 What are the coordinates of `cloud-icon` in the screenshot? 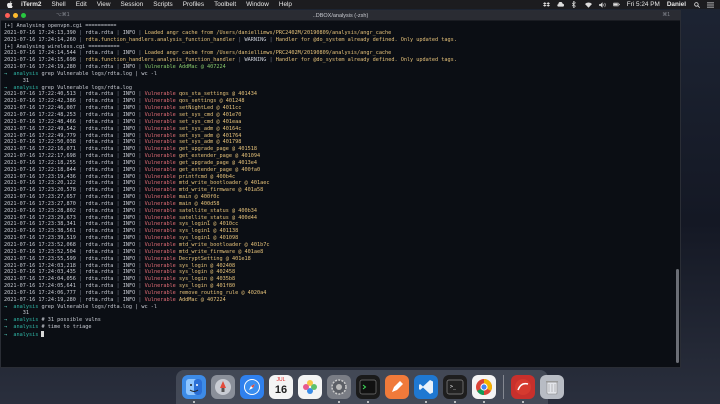 It's located at (560, 4).